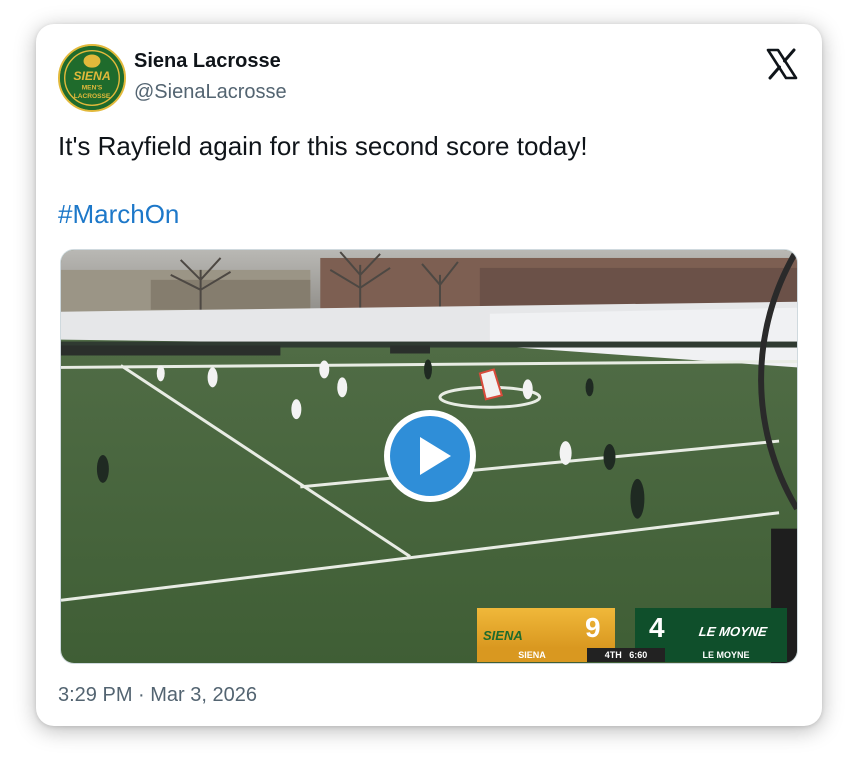 The height and width of the screenshot is (768, 858). What do you see at coordinates (726, 655) in the screenshot?
I see `away-team-name: LE MOYNE` at bounding box center [726, 655].